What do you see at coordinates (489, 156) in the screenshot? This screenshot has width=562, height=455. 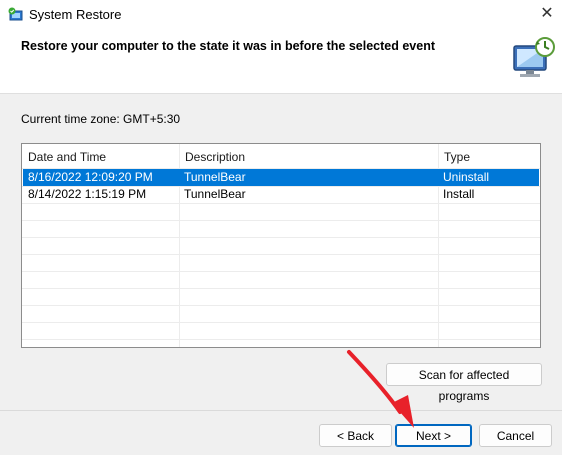 I see `column-header-type: Type` at bounding box center [489, 156].